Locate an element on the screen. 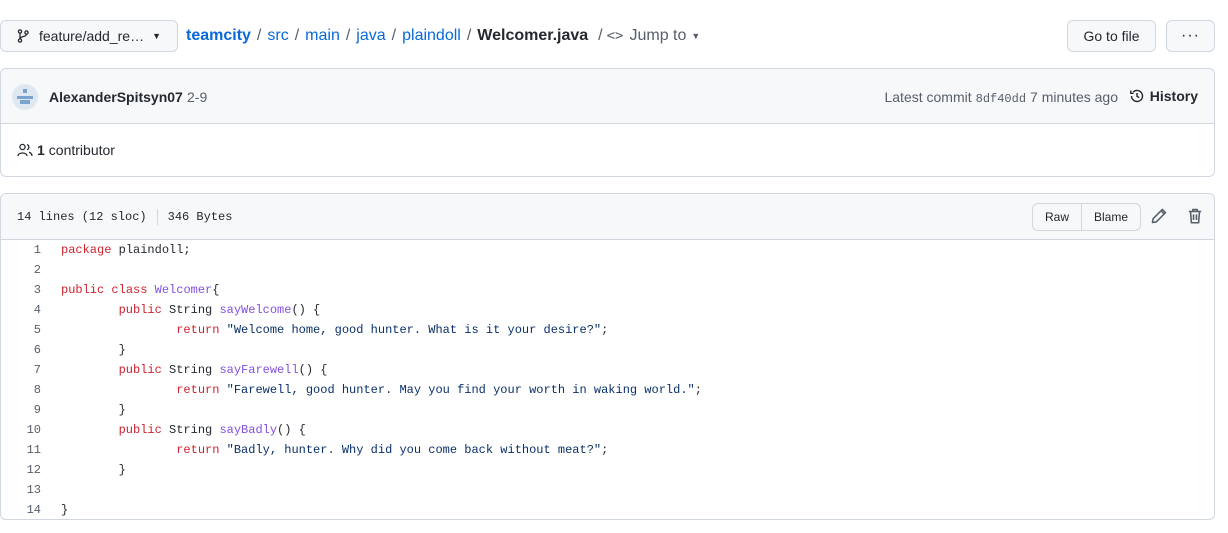 The height and width of the screenshot is (533, 1228). code-text: public class Welcomer{ is located at coordinates (140, 290).